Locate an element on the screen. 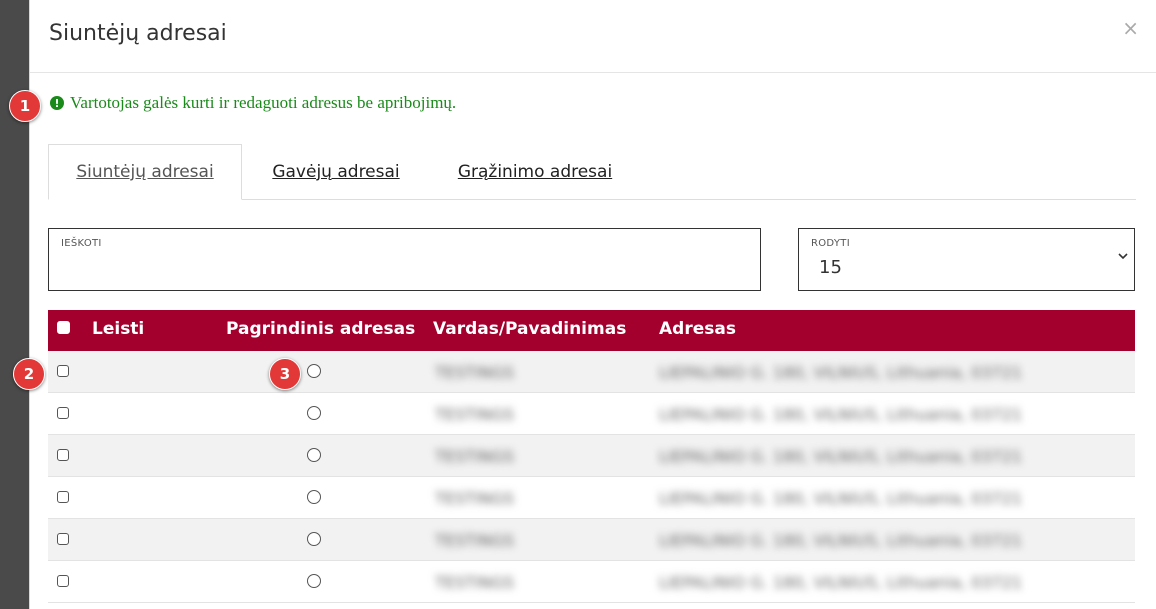  annotation-badge-1: 1 is located at coordinates (25, 106).